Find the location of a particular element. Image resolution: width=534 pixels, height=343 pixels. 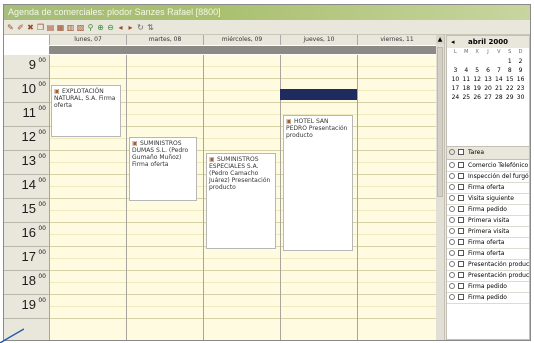

prev-month-icon: ◂ is located at coordinates (453, 42).